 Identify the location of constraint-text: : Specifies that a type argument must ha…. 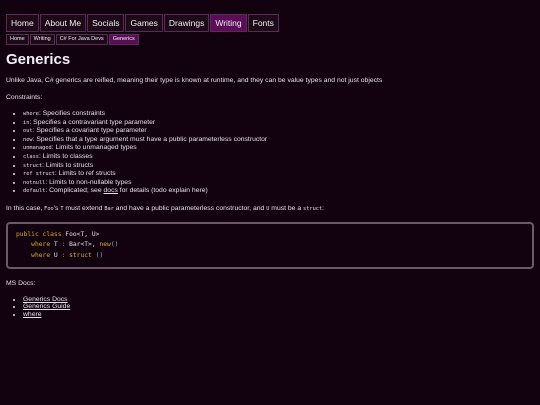
(150, 139).